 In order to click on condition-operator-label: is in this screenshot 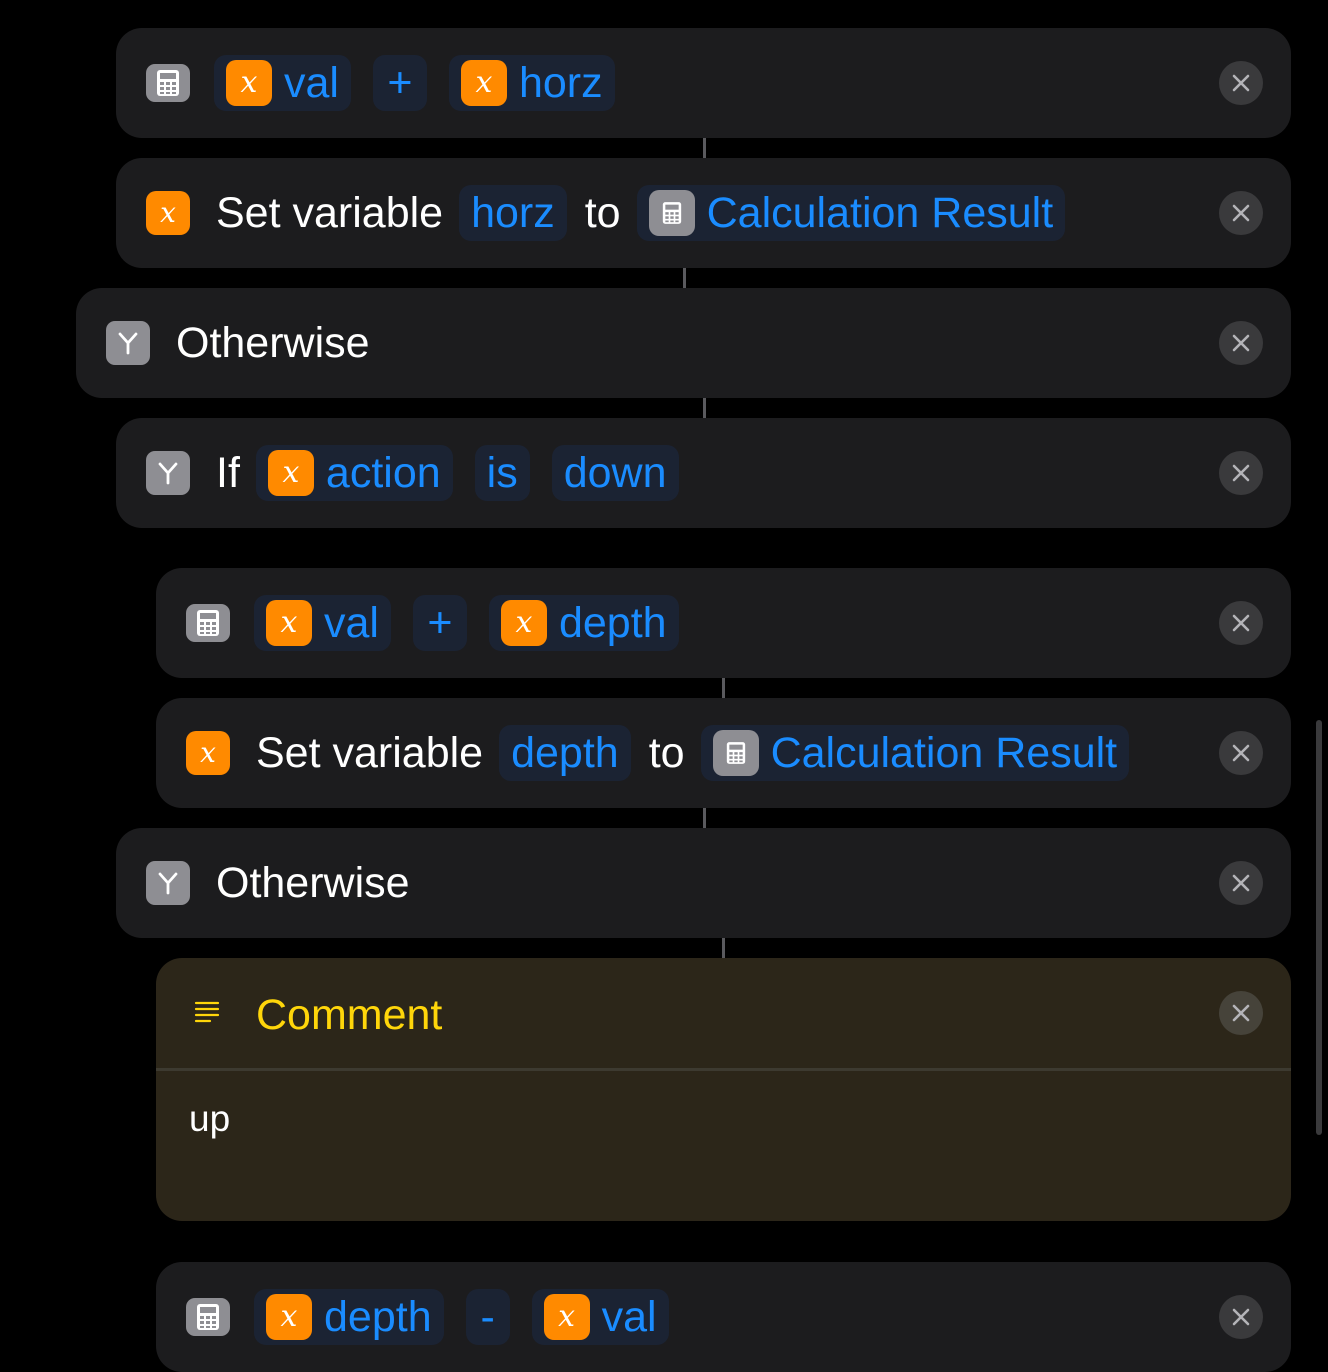, I will do `click(502, 472)`.